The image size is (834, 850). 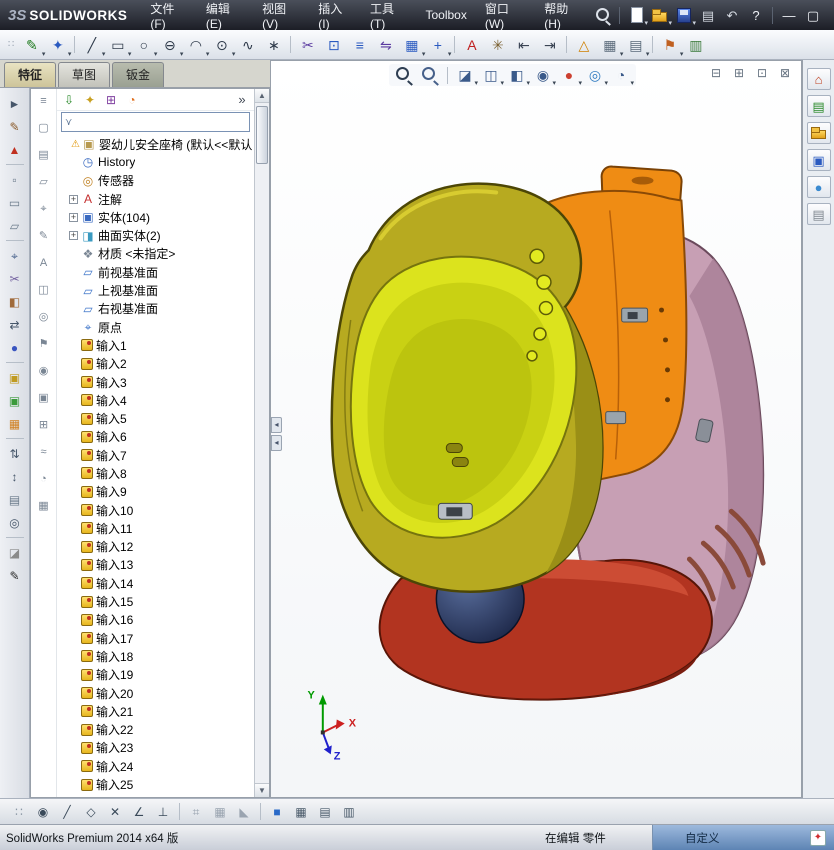 I want to click on save-icon: ▾, so click(x=684, y=16).